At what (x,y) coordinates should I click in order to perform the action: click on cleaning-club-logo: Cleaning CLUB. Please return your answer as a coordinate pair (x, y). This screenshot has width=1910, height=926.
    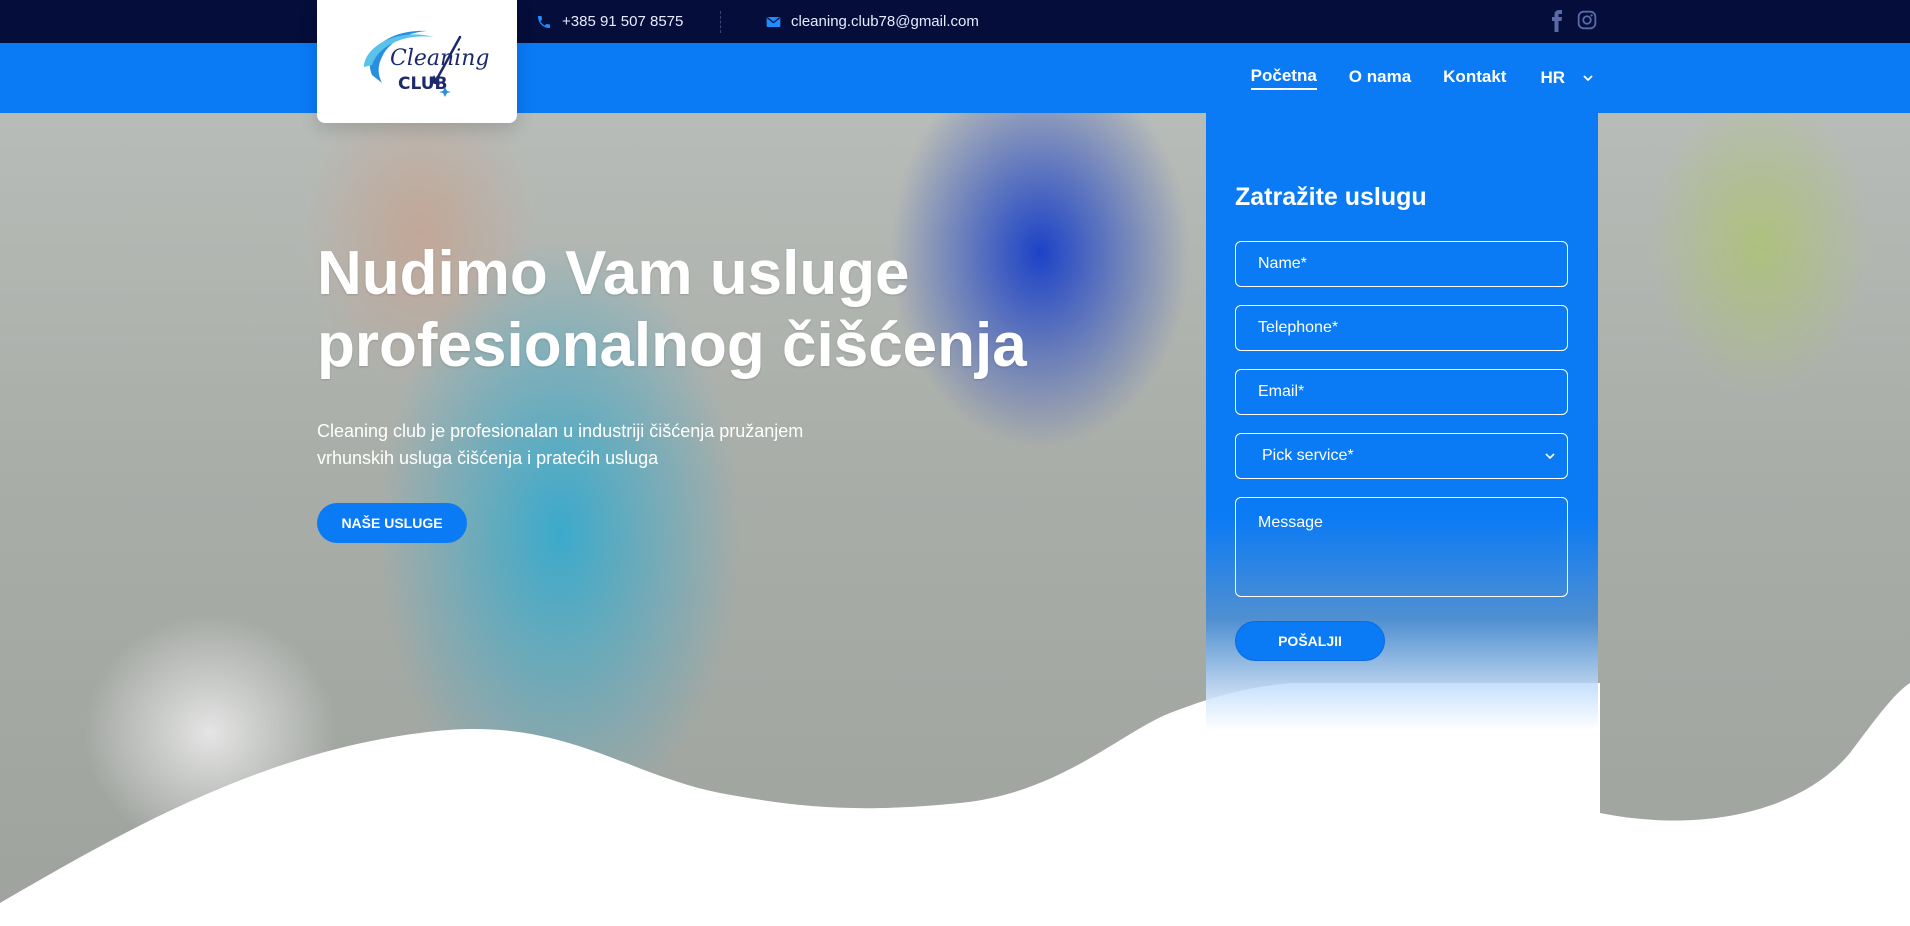
    Looking at the image, I should click on (426, 63).